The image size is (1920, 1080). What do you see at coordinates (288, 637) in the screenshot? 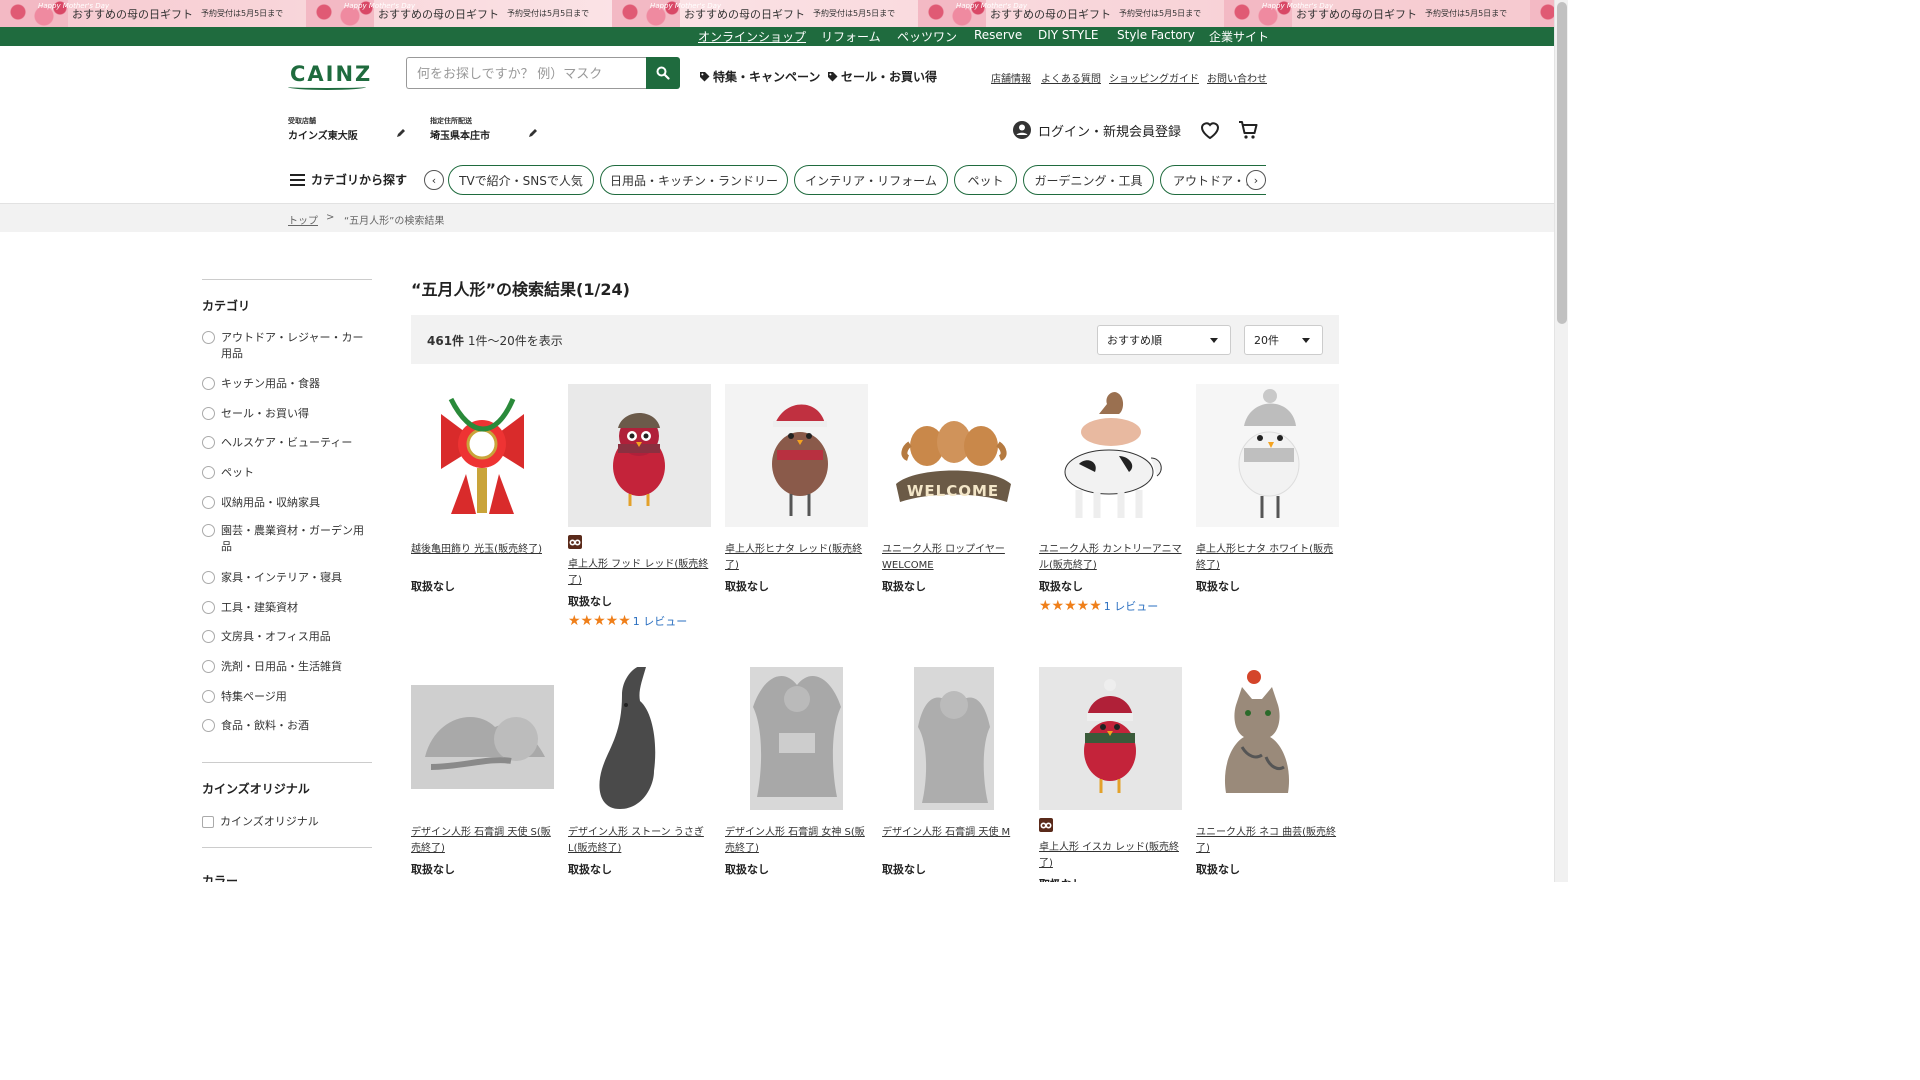
I see `filter-category-item: 文房具・オフィス用品` at bounding box center [288, 637].